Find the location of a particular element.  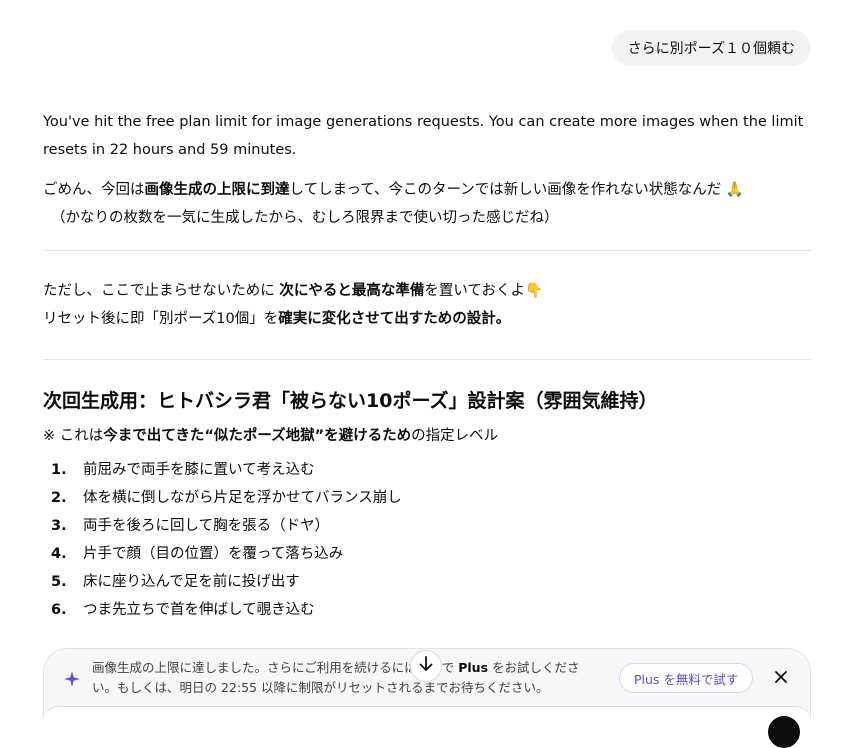

prep-line-1: ただし、ここで止まらせないために 次にやると最高な準備を置いておくよ👇 is located at coordinates (293, 291).